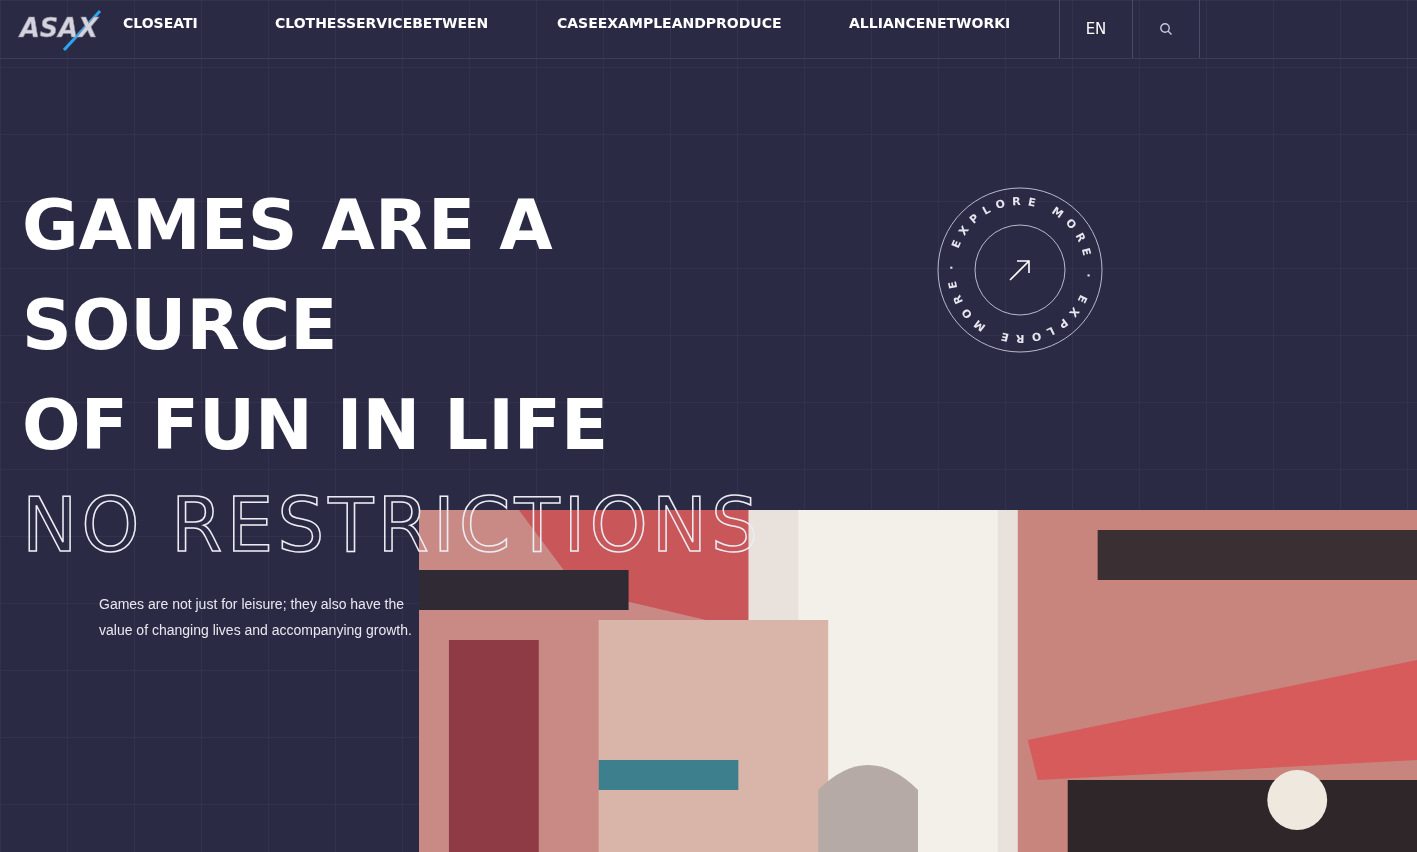 This screenshot has height=852, width=1417. I want to click on nav-link: CLOTHESSERVICEBETWEEN, so click(382, 23).